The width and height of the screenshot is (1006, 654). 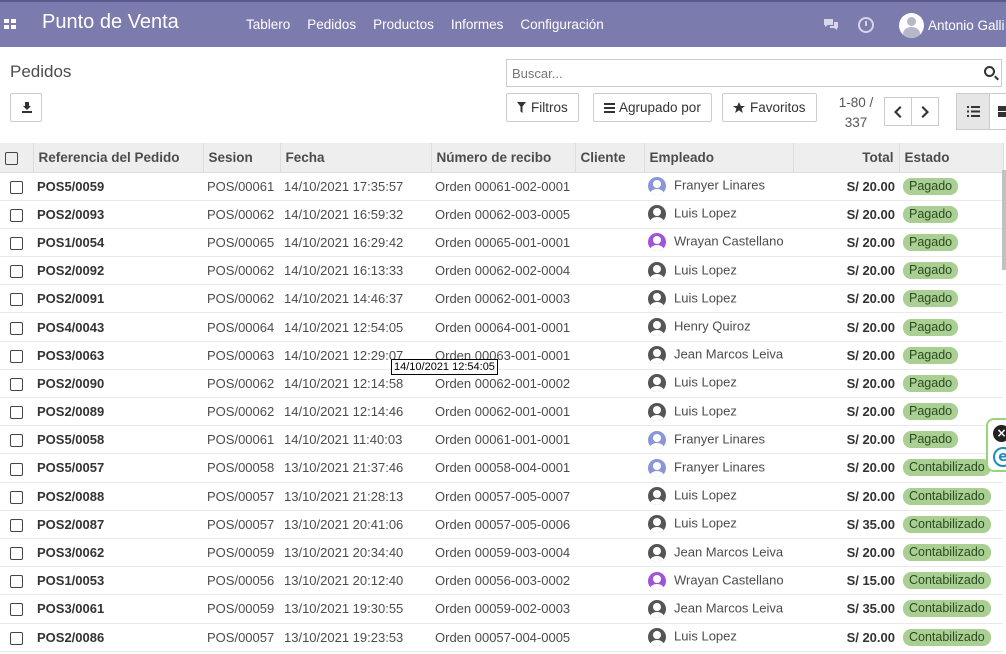 What do you see at coordinates (118, 214) in the screenshot?
I see `order-reference: POS2/0093` at bounding box center [118, 214].